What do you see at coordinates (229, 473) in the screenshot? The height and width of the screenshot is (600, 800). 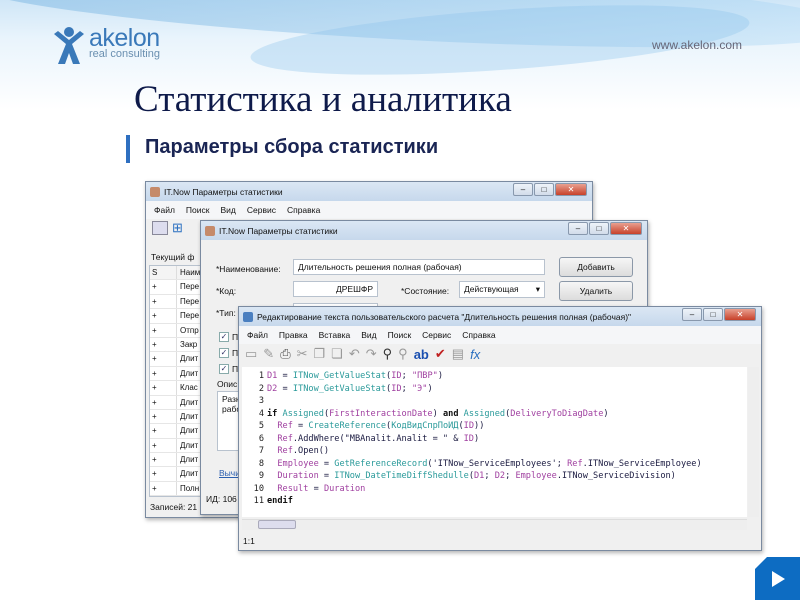 I see `calc-link: Вычи` at bounding box center [229, 473].